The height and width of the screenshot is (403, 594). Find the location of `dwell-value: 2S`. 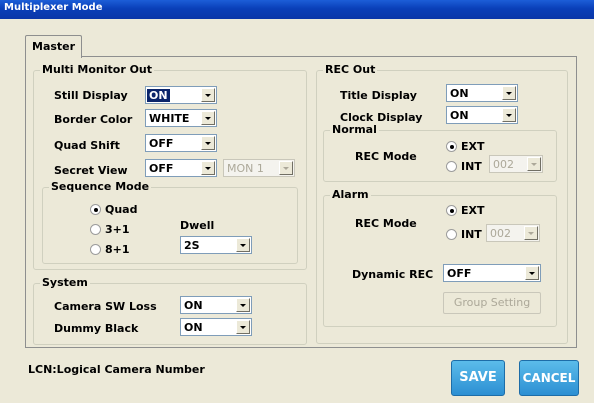

dwell-value: 2S is located at coordinates (192, 245).